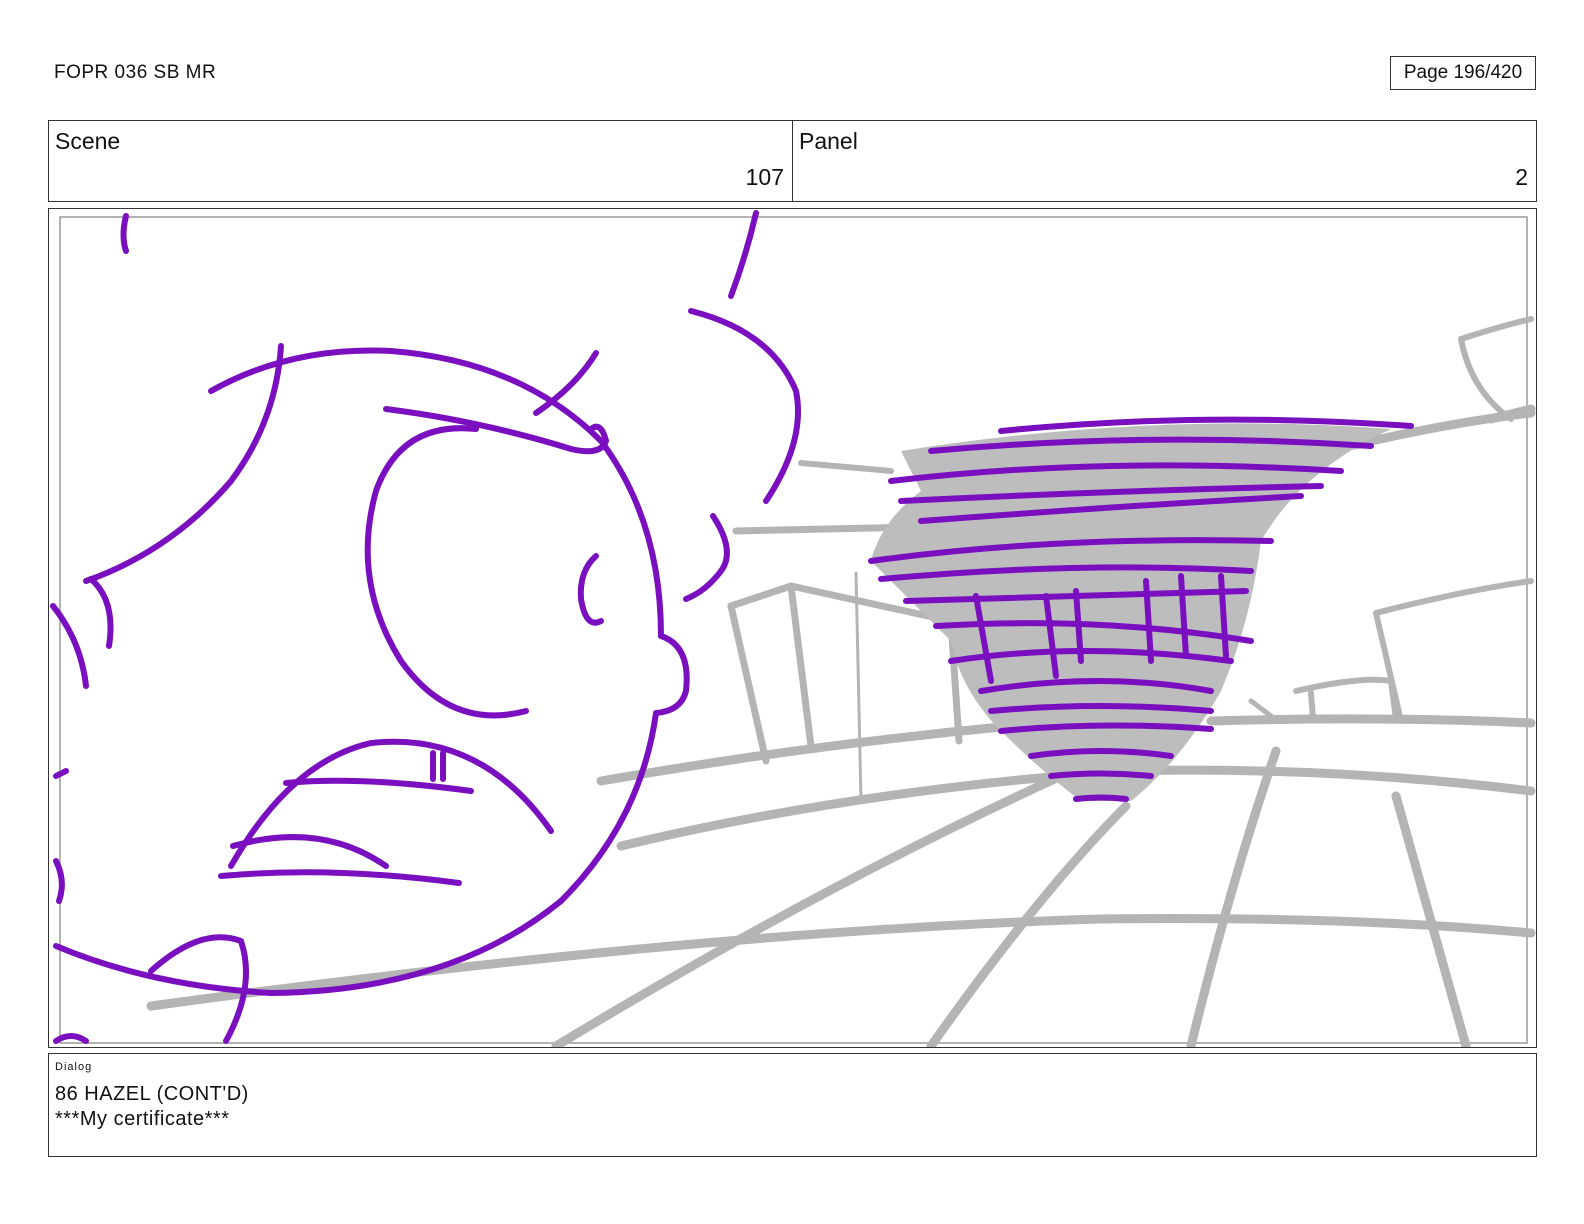 The width and height of the screenshot is (1584, 1224). I want to click on dialog-speaker-line: 86 HAZEL (CONT'D), so click(152, 1094).